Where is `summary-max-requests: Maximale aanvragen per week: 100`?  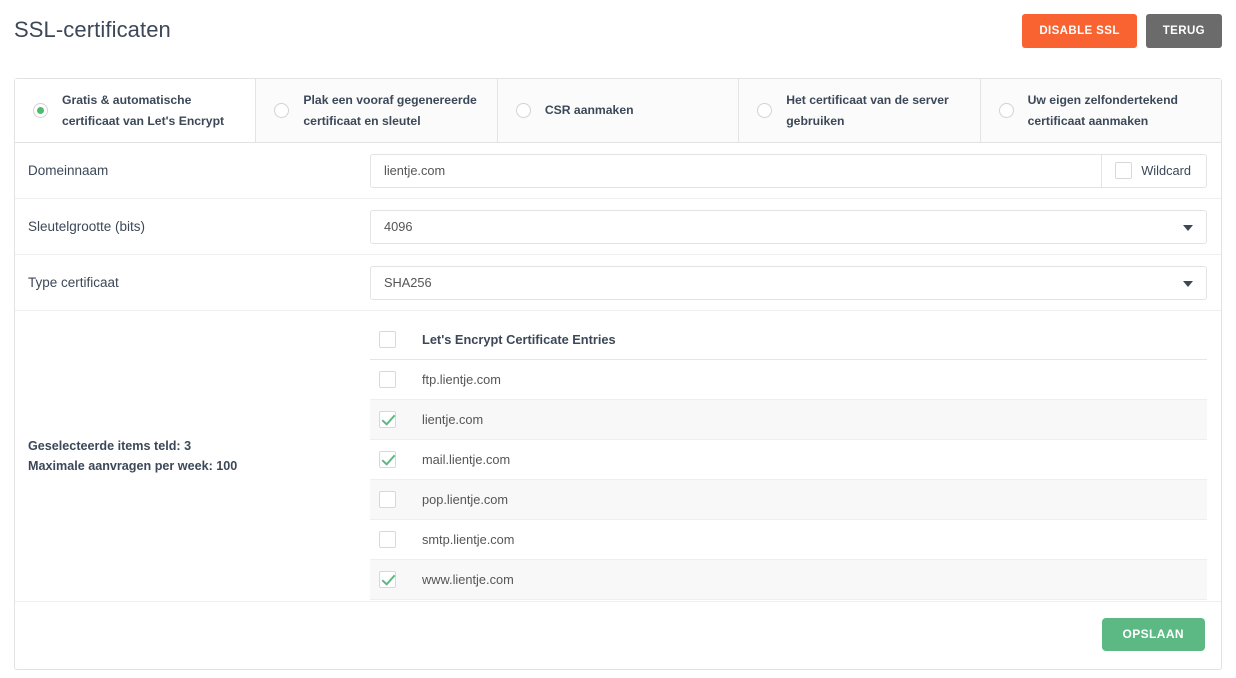 summary-max-requests: Maximale aanvragen per week: 100 is located at coordinates (133, 466).